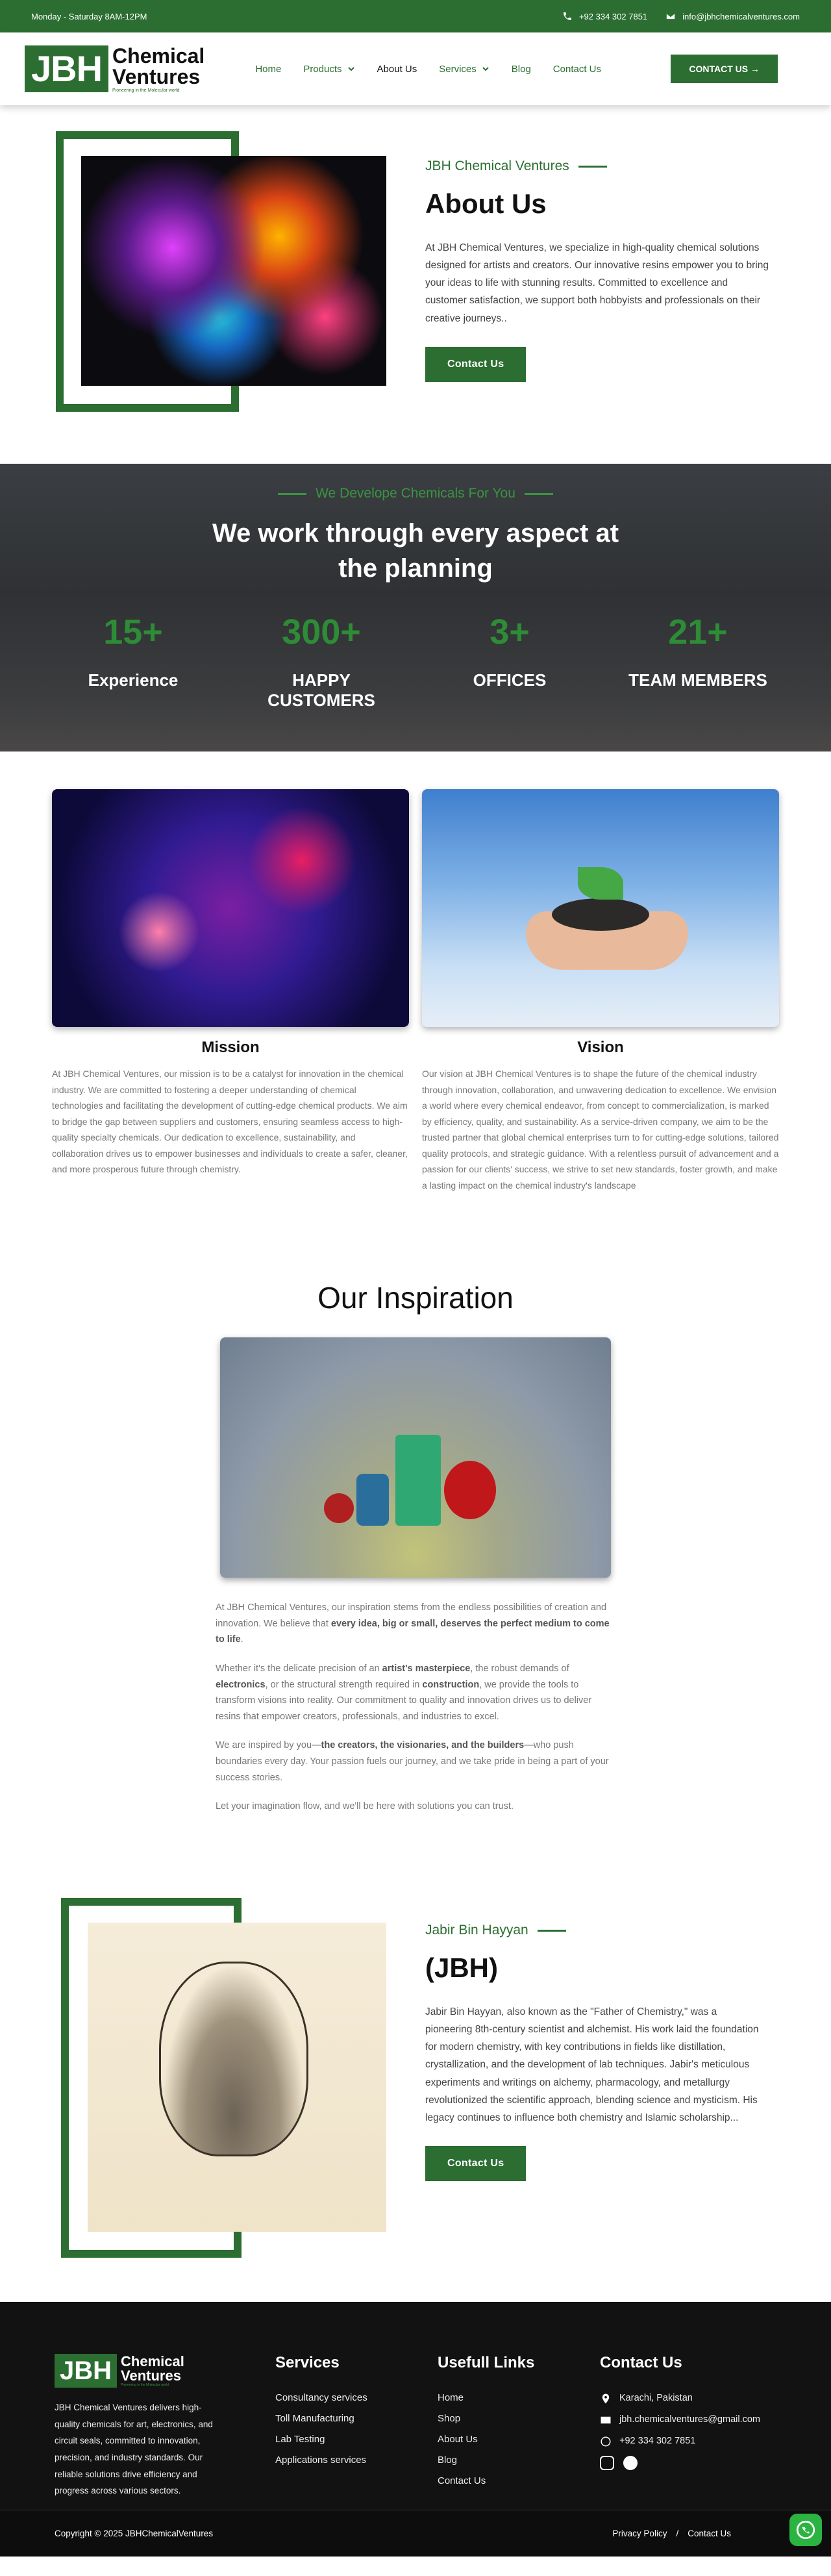 The height and width of the screenshot is (2576, 831). What do you see at coordinates (476, 364) in the screenshot?
I see `about-contact-button: Contact Us` at bounding box center [476, 364].